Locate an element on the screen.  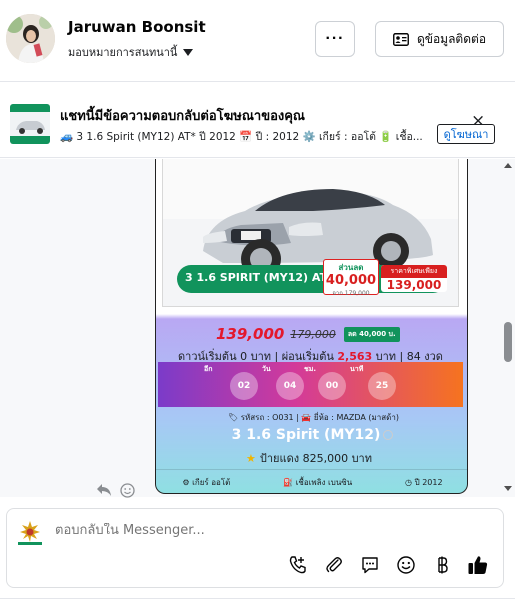
composer-toolbar is located at coordinates (388, 565).